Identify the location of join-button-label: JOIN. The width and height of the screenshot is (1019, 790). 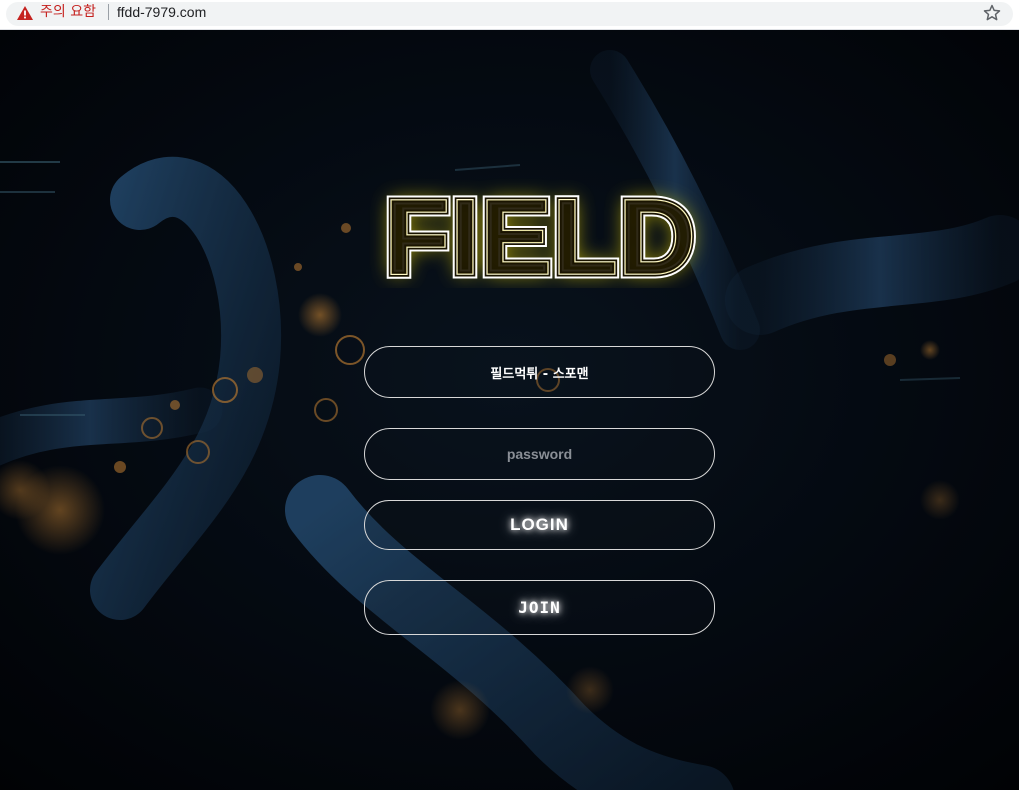
(539, 607).